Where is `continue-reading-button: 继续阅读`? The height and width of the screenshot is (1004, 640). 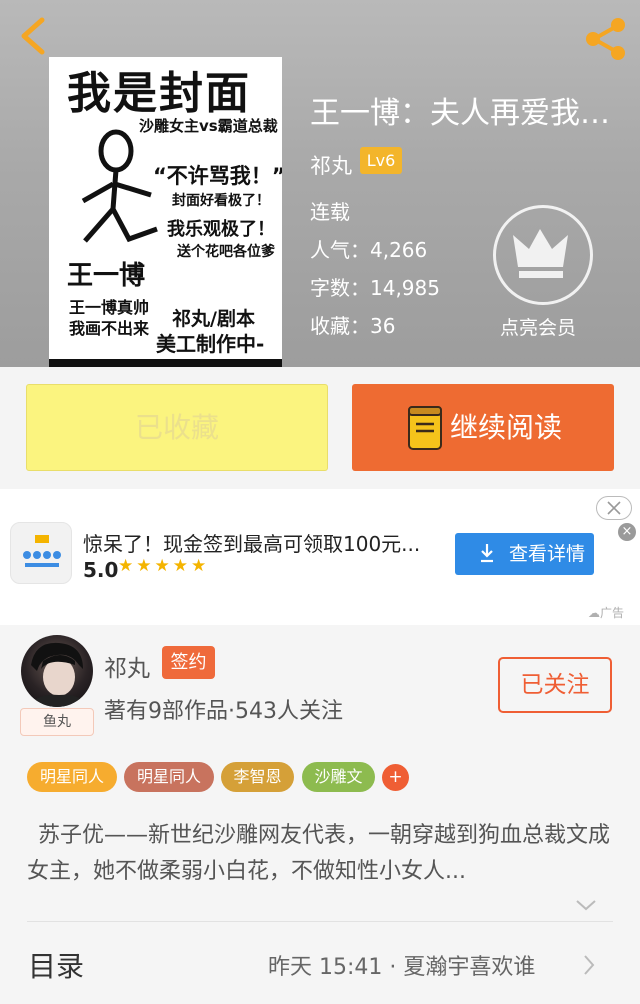
continue-reading-button: 继续阅读 is located at coordinates (483, 427).